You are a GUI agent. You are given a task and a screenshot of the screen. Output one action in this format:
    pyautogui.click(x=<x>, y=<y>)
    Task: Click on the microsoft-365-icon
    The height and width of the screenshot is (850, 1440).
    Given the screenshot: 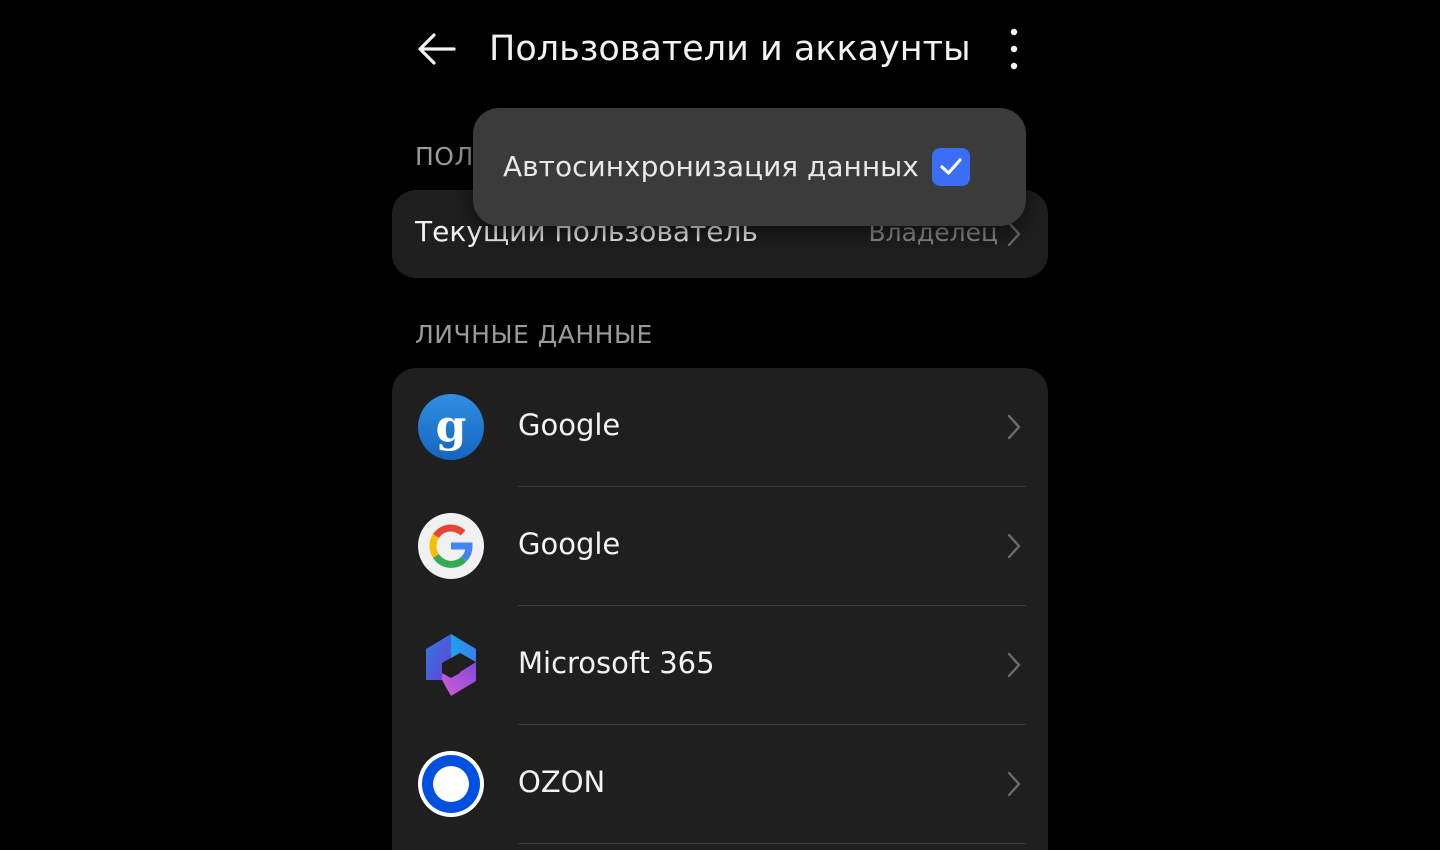 What is the action you would take?
    pyautogui.click(x=451, y=665)
    